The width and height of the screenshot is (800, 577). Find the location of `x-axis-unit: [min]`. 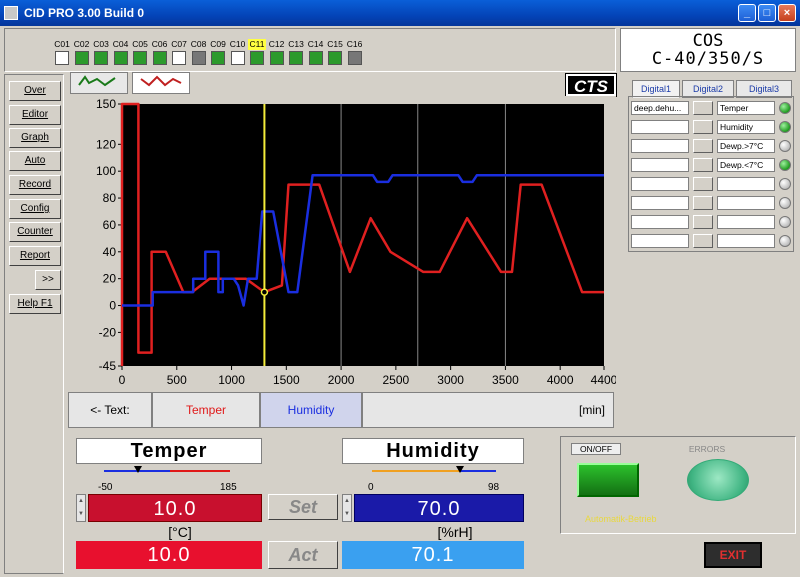

x-axis-unit: [min] is located at coordinates (488, 410).